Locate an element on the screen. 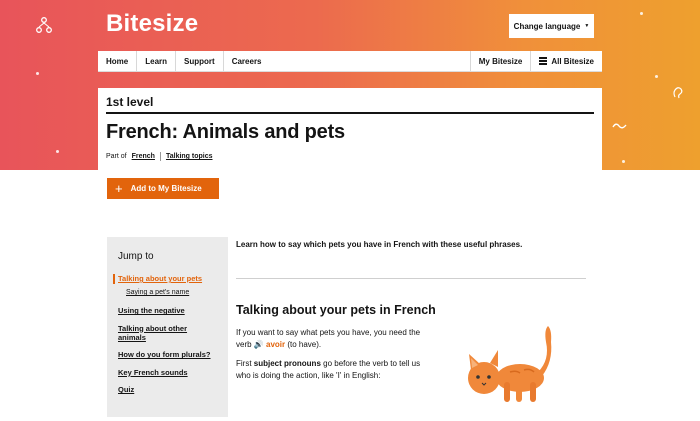  nav-learn: Learn is located at coordinates (157, 61).